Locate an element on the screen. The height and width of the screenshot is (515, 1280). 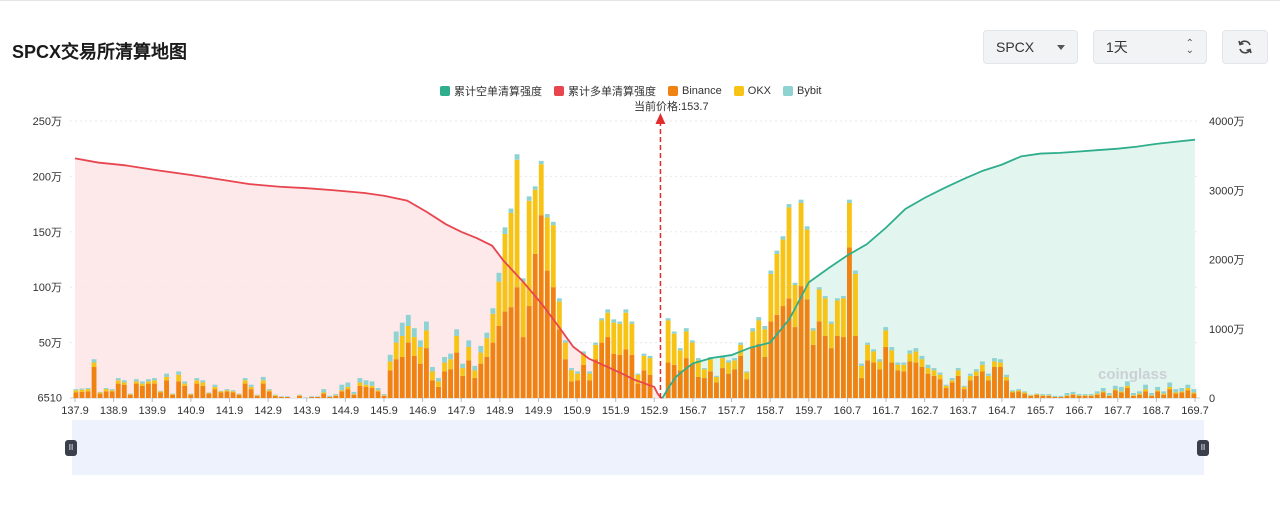
x-tick-label: 138.9 is located at coordinates (114, 411).